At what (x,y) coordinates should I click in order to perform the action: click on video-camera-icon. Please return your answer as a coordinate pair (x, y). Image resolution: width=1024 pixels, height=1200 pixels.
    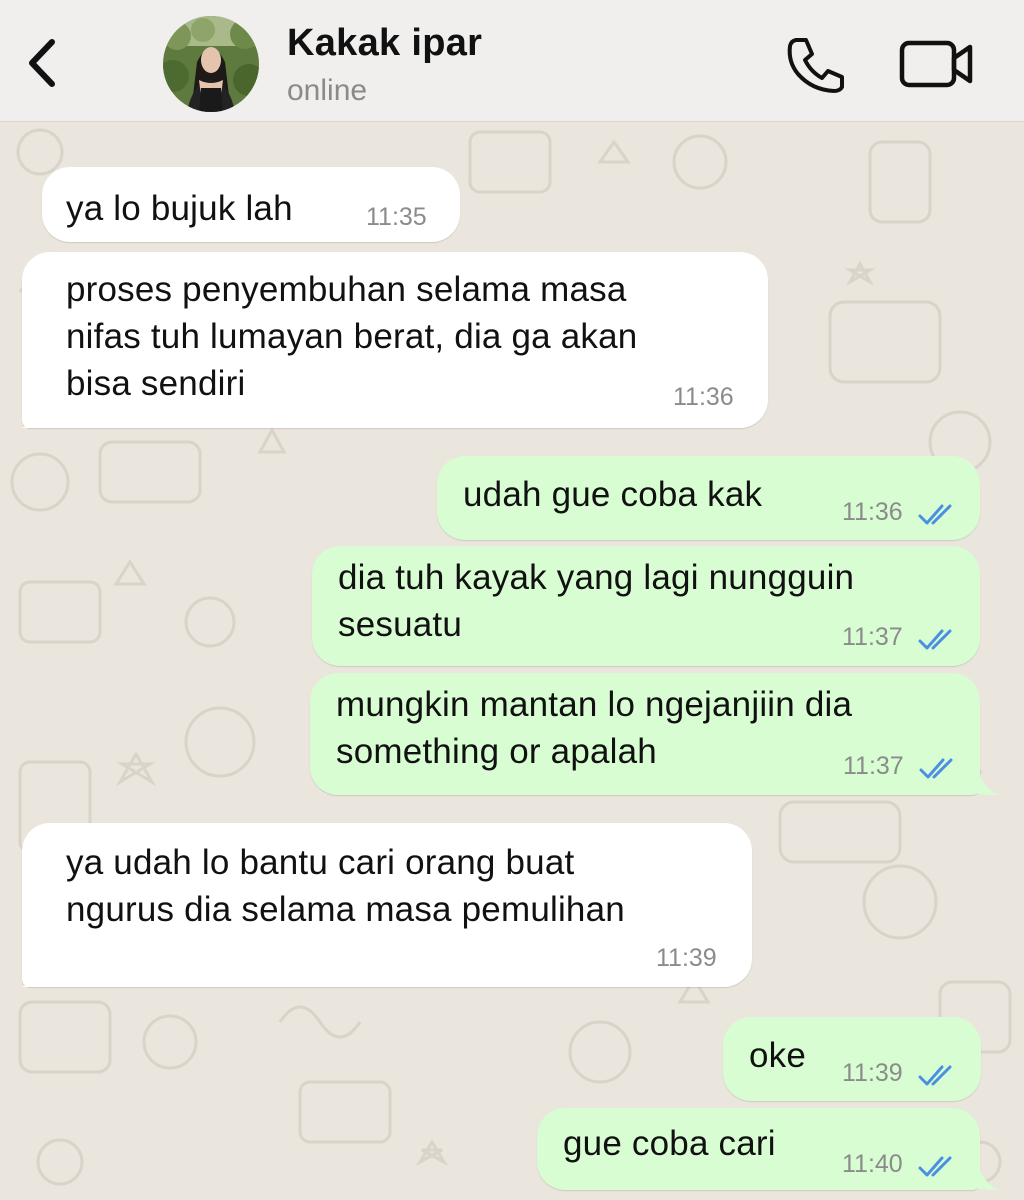
    Looking at the image, I should click on (936, 64).